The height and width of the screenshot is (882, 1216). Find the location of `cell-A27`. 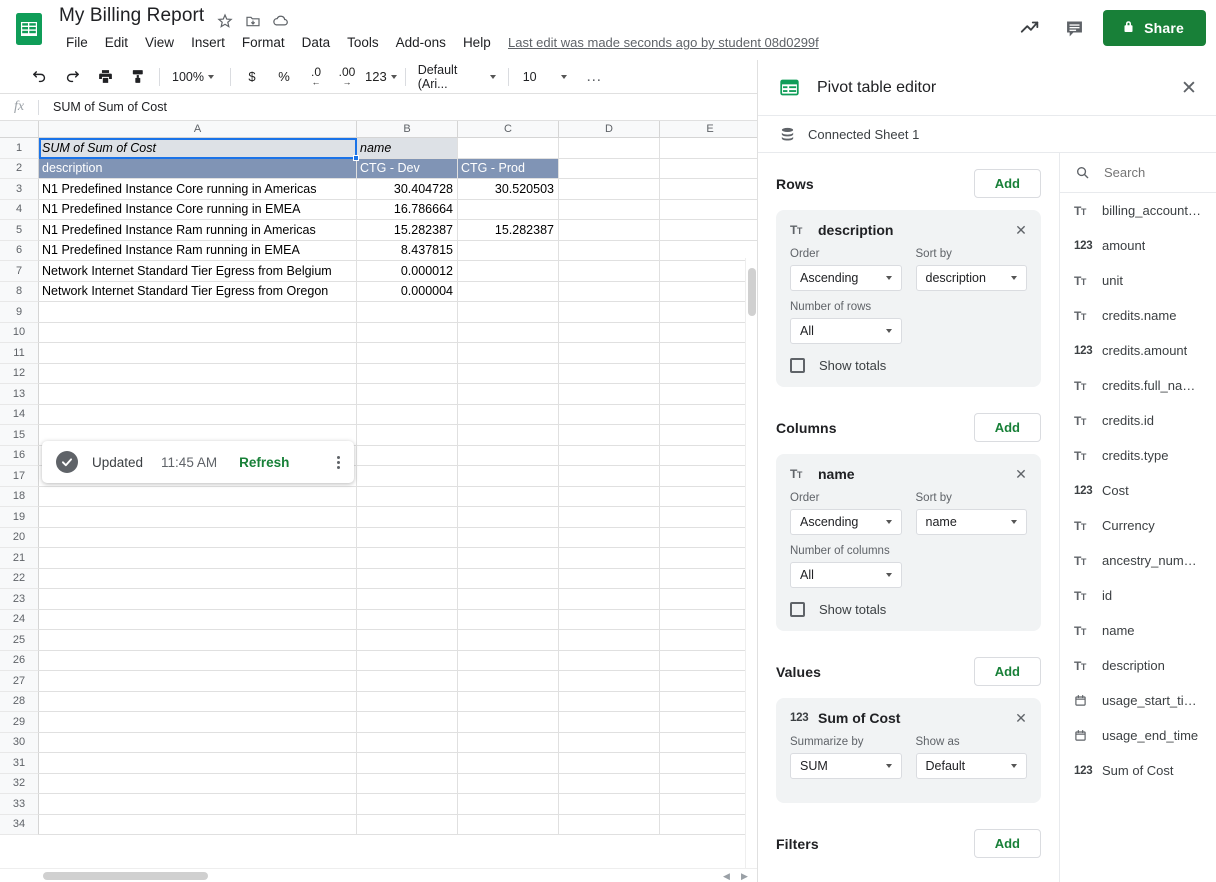

cell-A27 is located at coordinates (198, 681).